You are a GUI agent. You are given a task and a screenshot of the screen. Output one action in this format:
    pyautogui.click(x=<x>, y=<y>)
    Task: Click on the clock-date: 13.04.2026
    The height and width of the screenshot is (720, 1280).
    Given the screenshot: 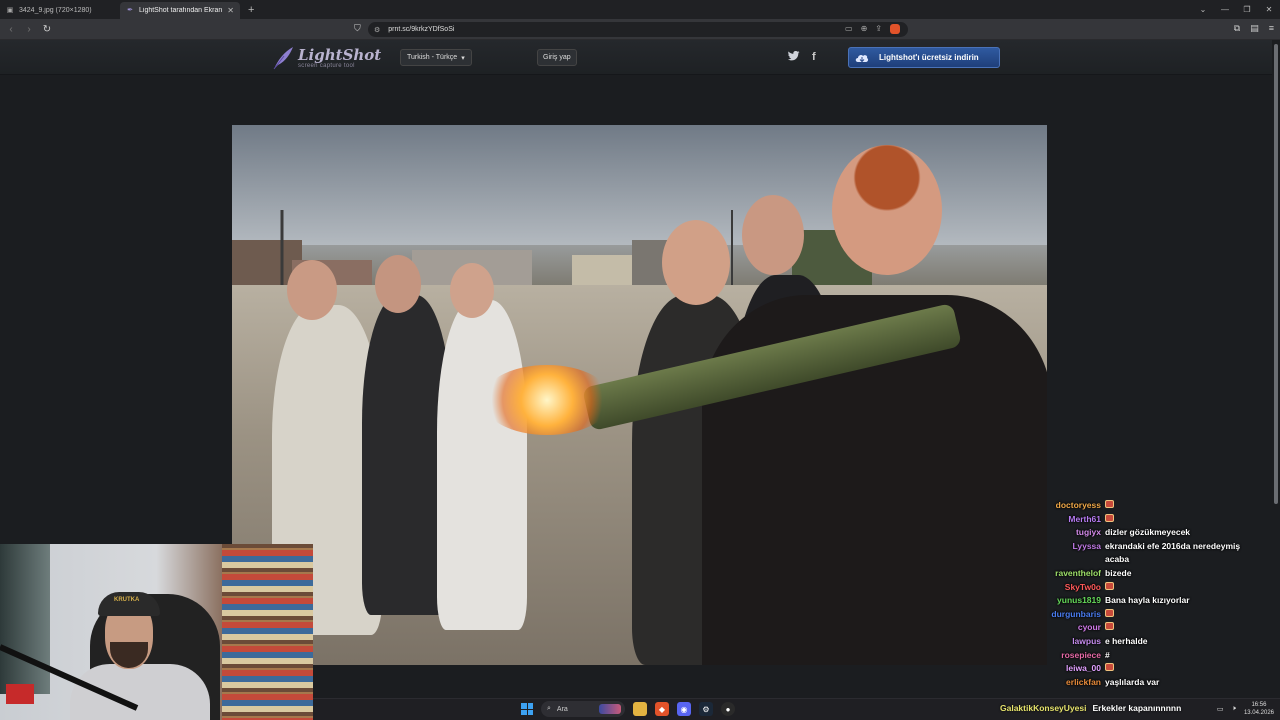 What is the action you would take?
    pyautogui.click(x=1258, y=713)
    